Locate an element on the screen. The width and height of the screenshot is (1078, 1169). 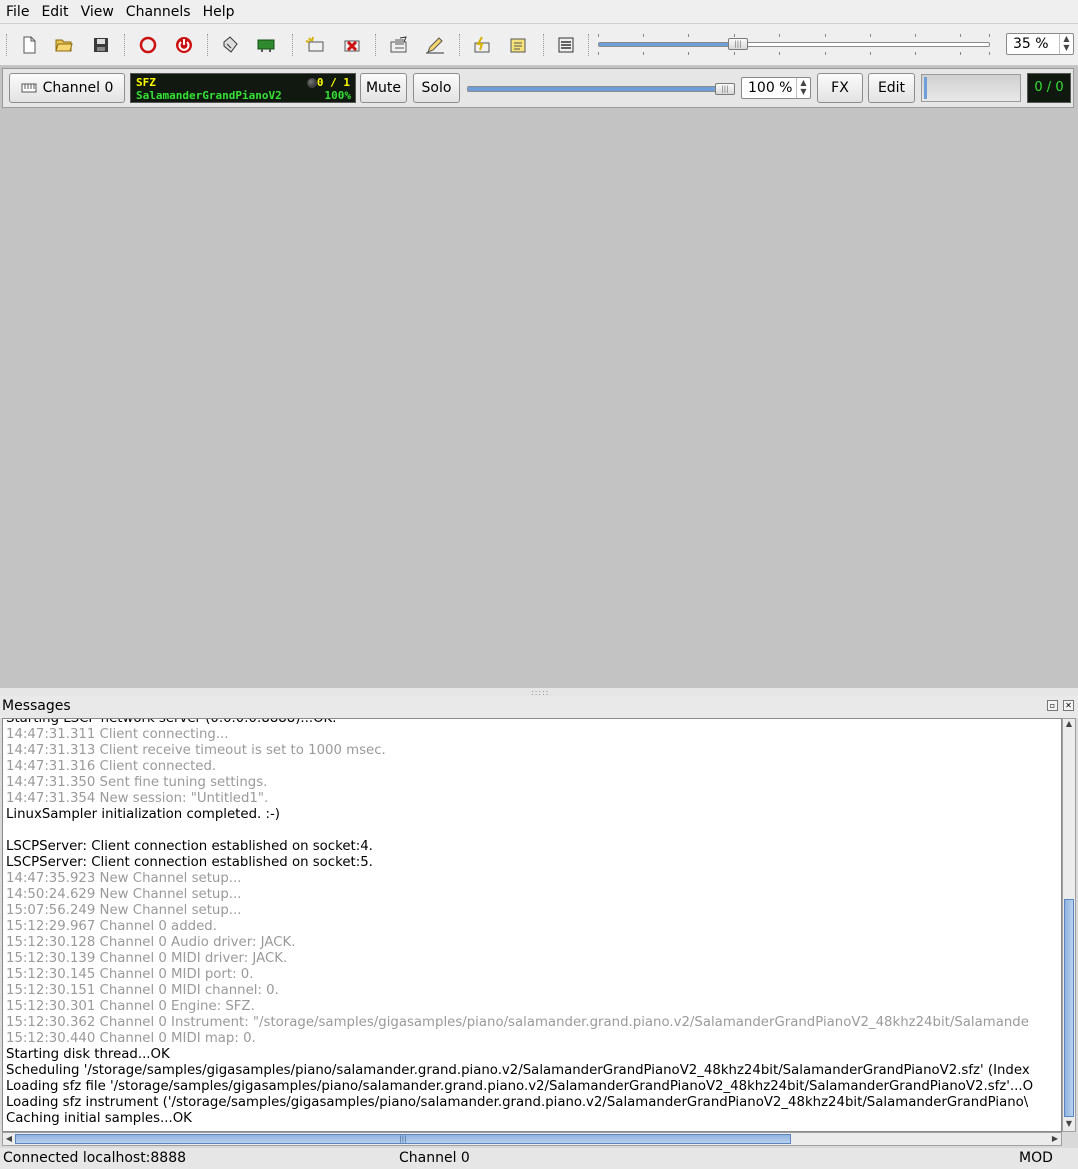
message-line: 15:12:30.145 Channel 0 MIDI port: 0. is located at coordinates (130, 974).